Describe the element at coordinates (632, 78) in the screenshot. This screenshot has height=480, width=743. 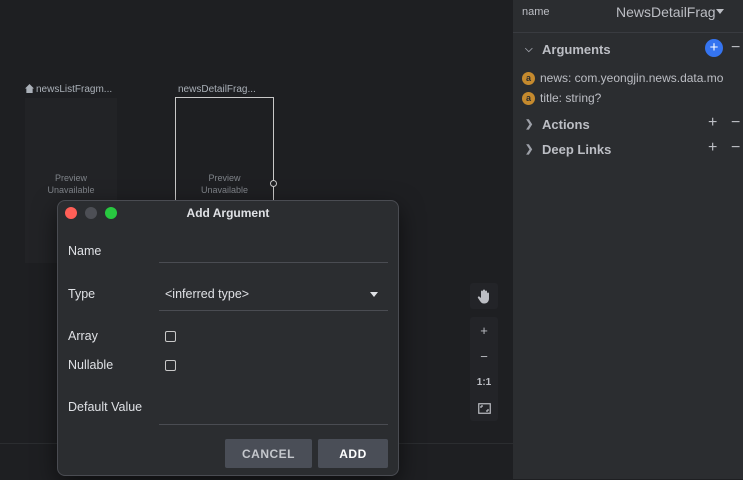
I see `argument-label: news: com.yeongjin.news.data.mo` at that location.